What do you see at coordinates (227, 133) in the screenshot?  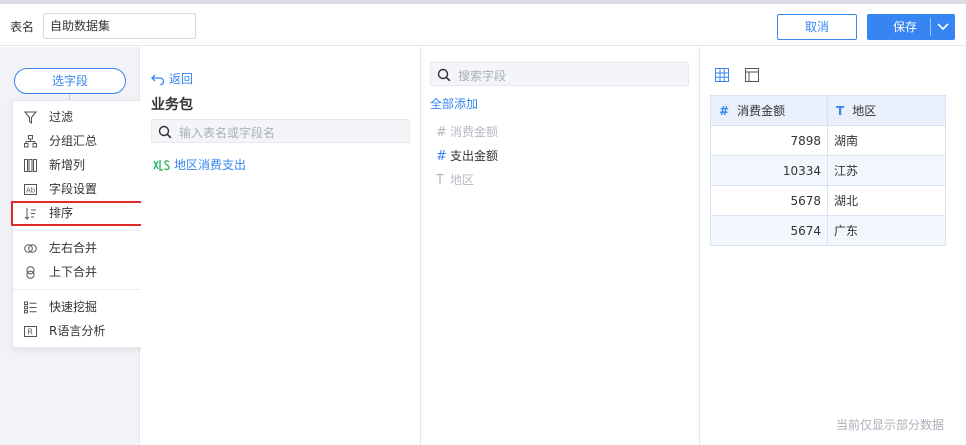 I see `search-placeholder: 输入表名或字段名` at bounding box center [227, 133].